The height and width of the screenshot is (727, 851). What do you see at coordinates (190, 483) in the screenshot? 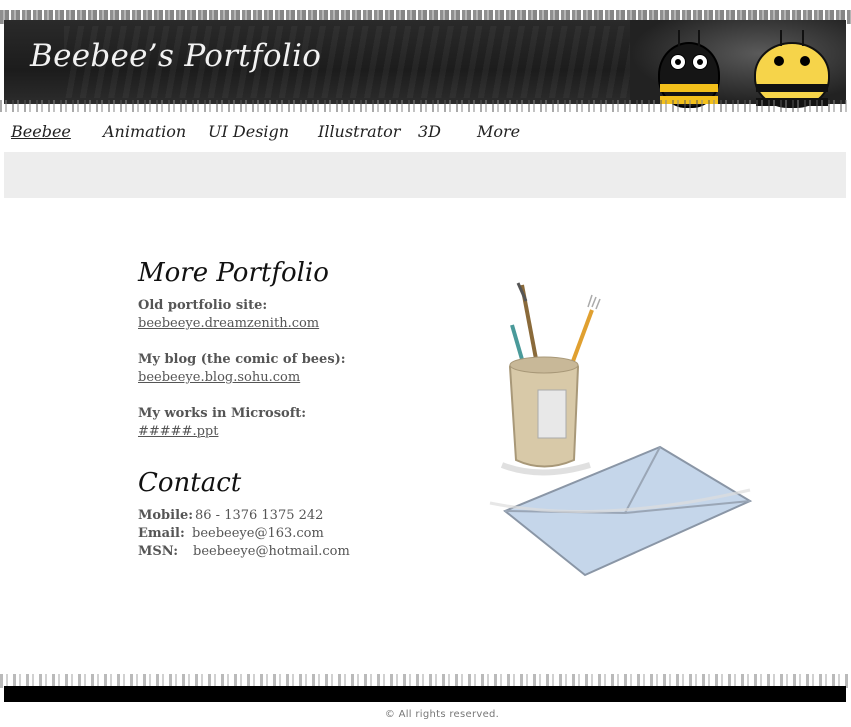
I see `contact-heading: Contact` at bounding box center [190, 483].